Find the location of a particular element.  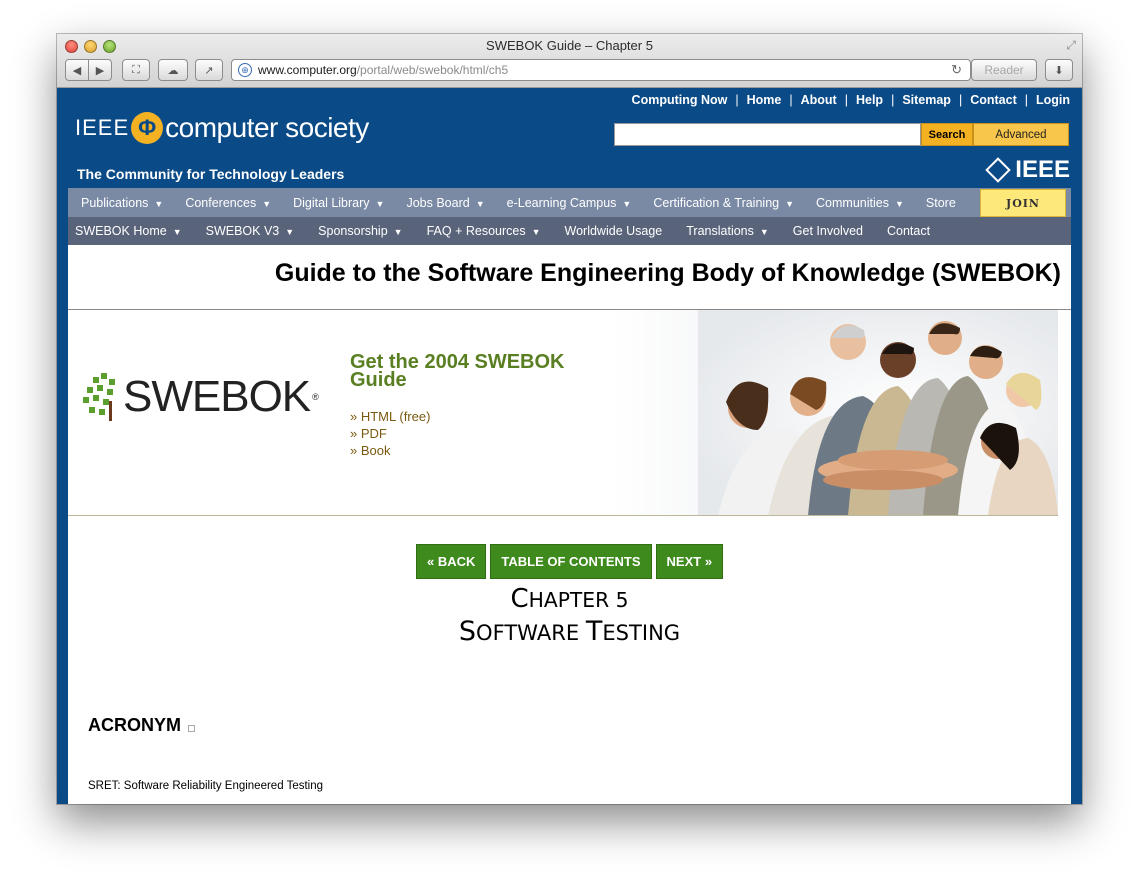

back-arrow-icon: ◀ is located at coordinates (77, 70).